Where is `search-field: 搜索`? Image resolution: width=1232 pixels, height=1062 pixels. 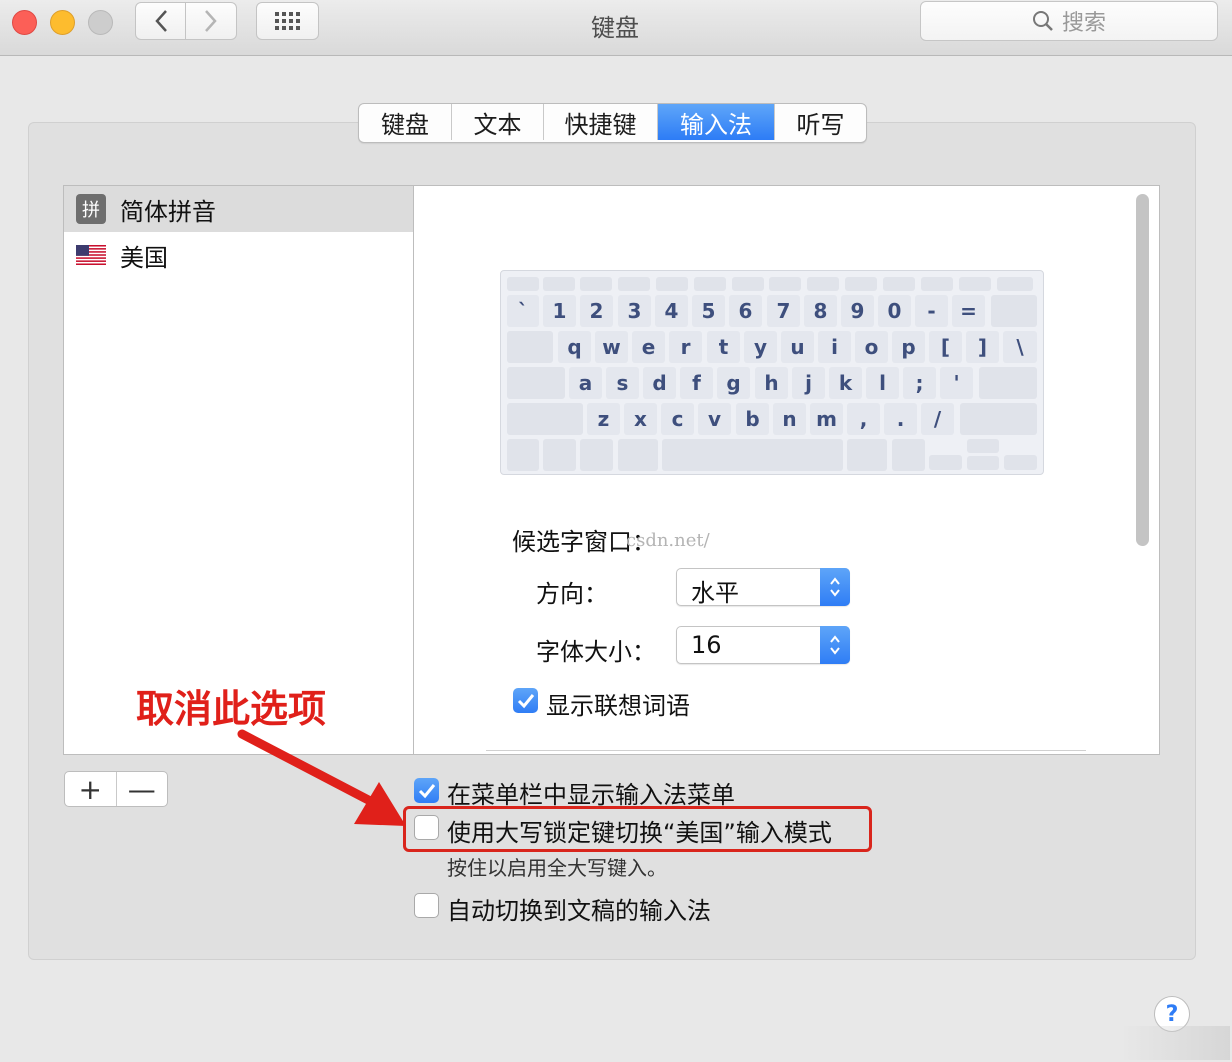
search-field: 搜索 is located at coordinates (1069, 21).